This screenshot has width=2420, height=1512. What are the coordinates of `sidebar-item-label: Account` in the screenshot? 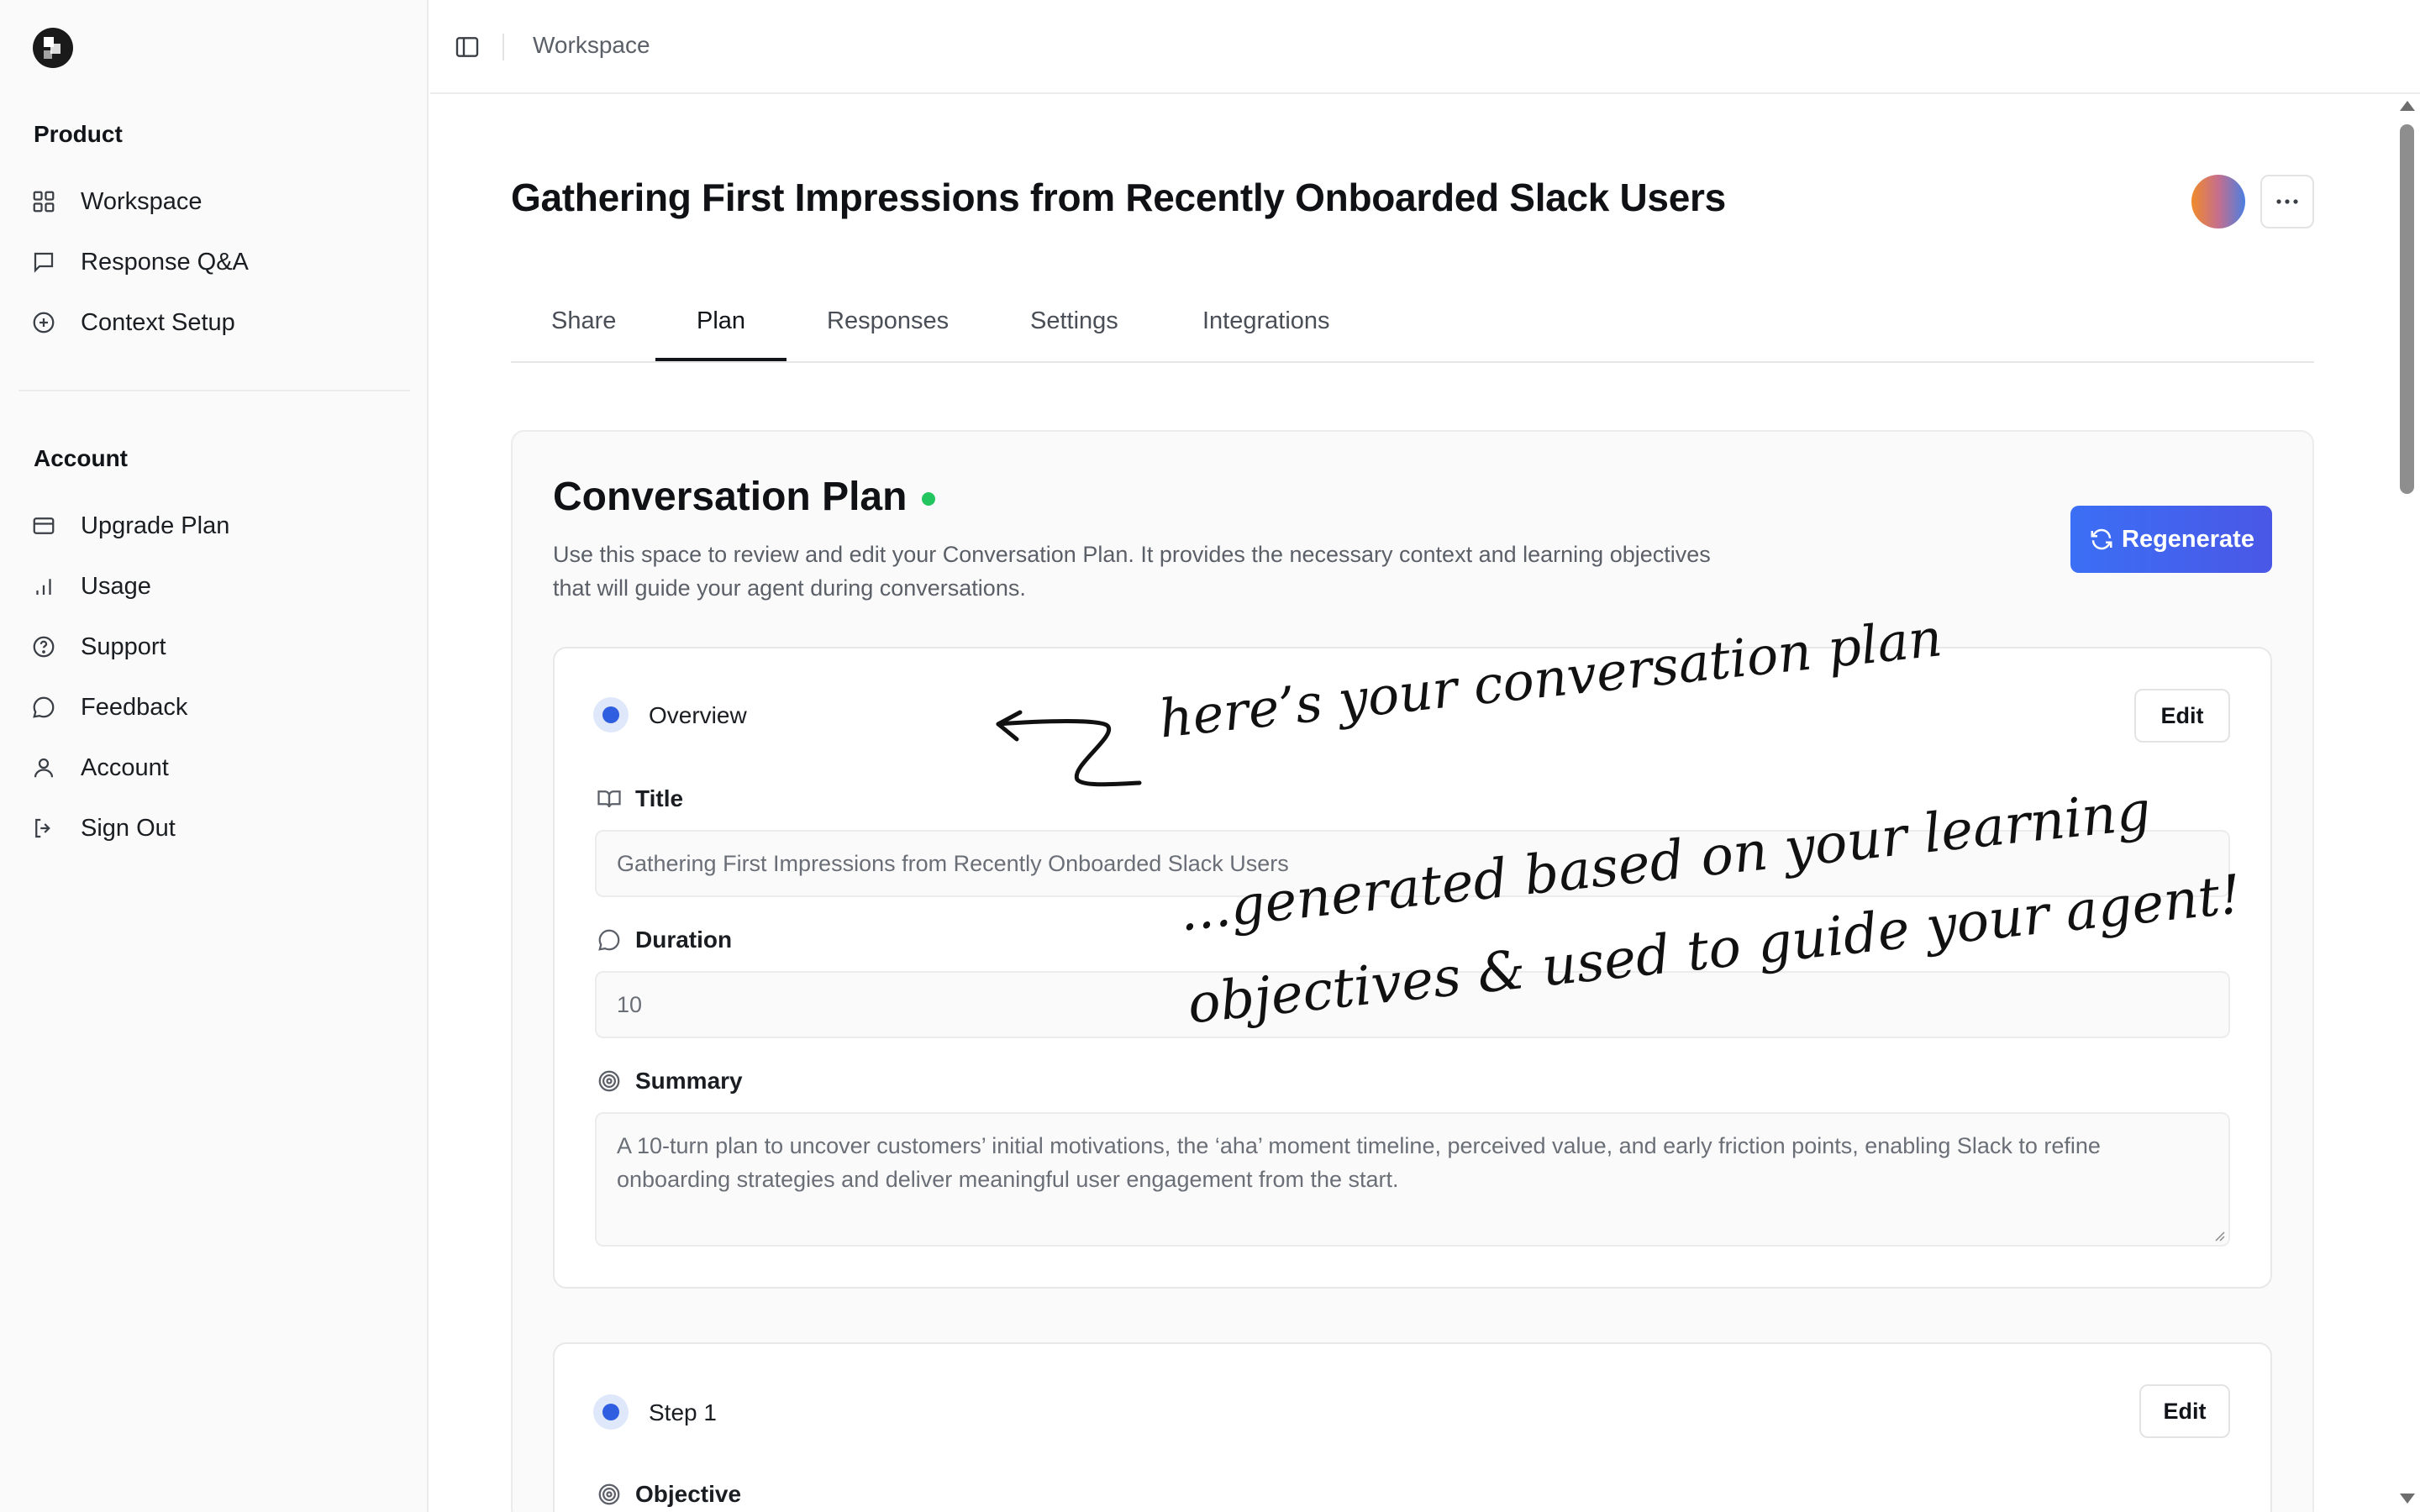 It's located at (125, 767).